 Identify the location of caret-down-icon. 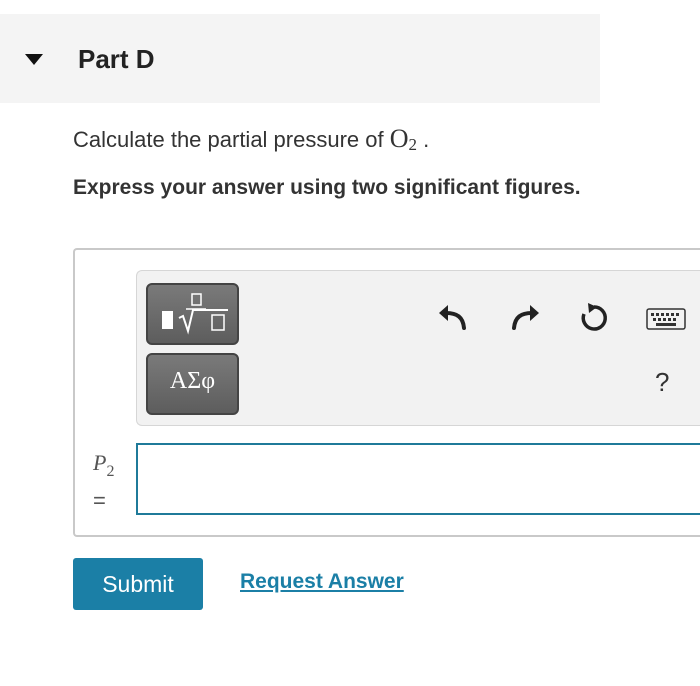
(34, 60).